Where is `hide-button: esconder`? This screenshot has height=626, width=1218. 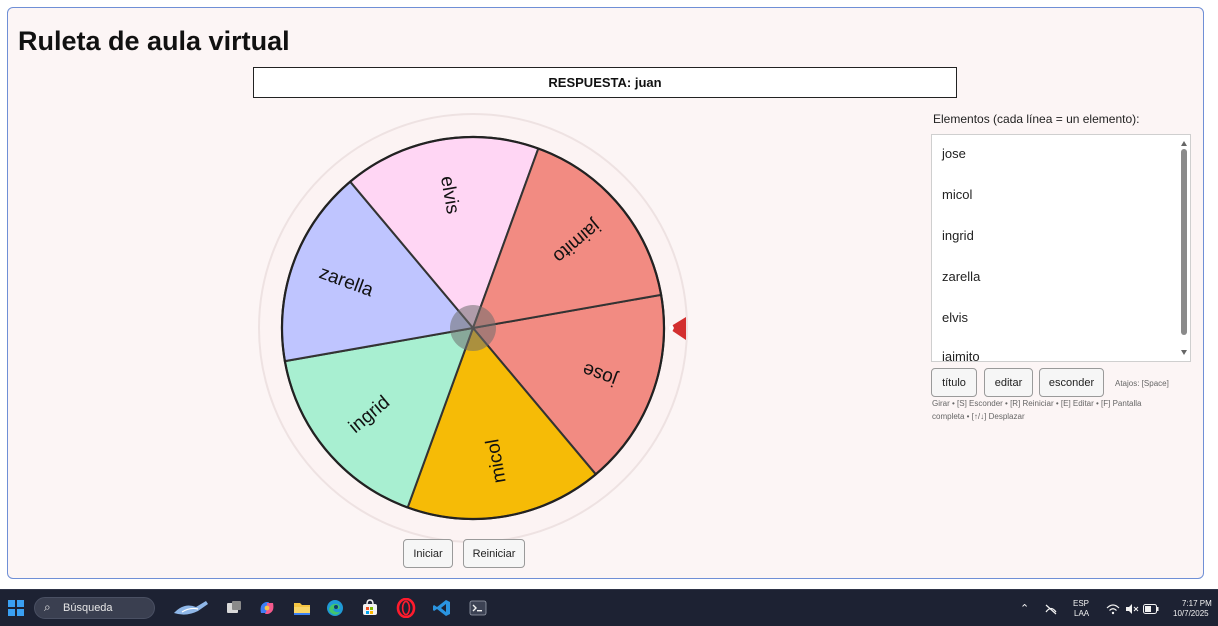
hide-button: esconder is located at coordinates (1071, 382).